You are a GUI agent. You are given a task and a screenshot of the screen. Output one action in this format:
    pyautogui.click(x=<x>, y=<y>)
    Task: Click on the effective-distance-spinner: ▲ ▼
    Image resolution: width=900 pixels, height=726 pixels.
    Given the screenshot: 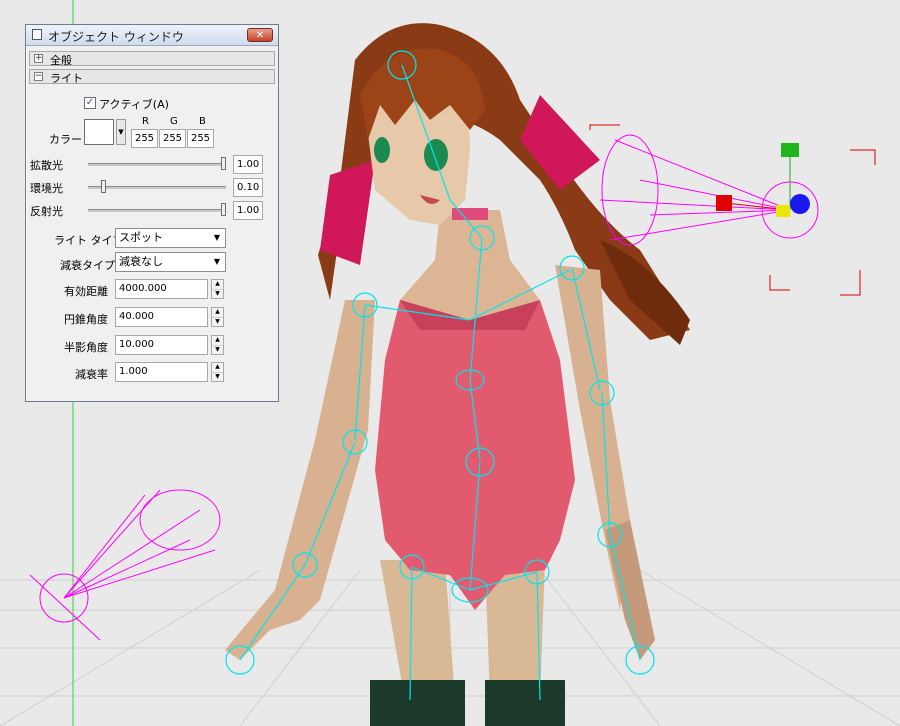 What is the action you would take?
    pyautogui.click(x=217, y=289)
    